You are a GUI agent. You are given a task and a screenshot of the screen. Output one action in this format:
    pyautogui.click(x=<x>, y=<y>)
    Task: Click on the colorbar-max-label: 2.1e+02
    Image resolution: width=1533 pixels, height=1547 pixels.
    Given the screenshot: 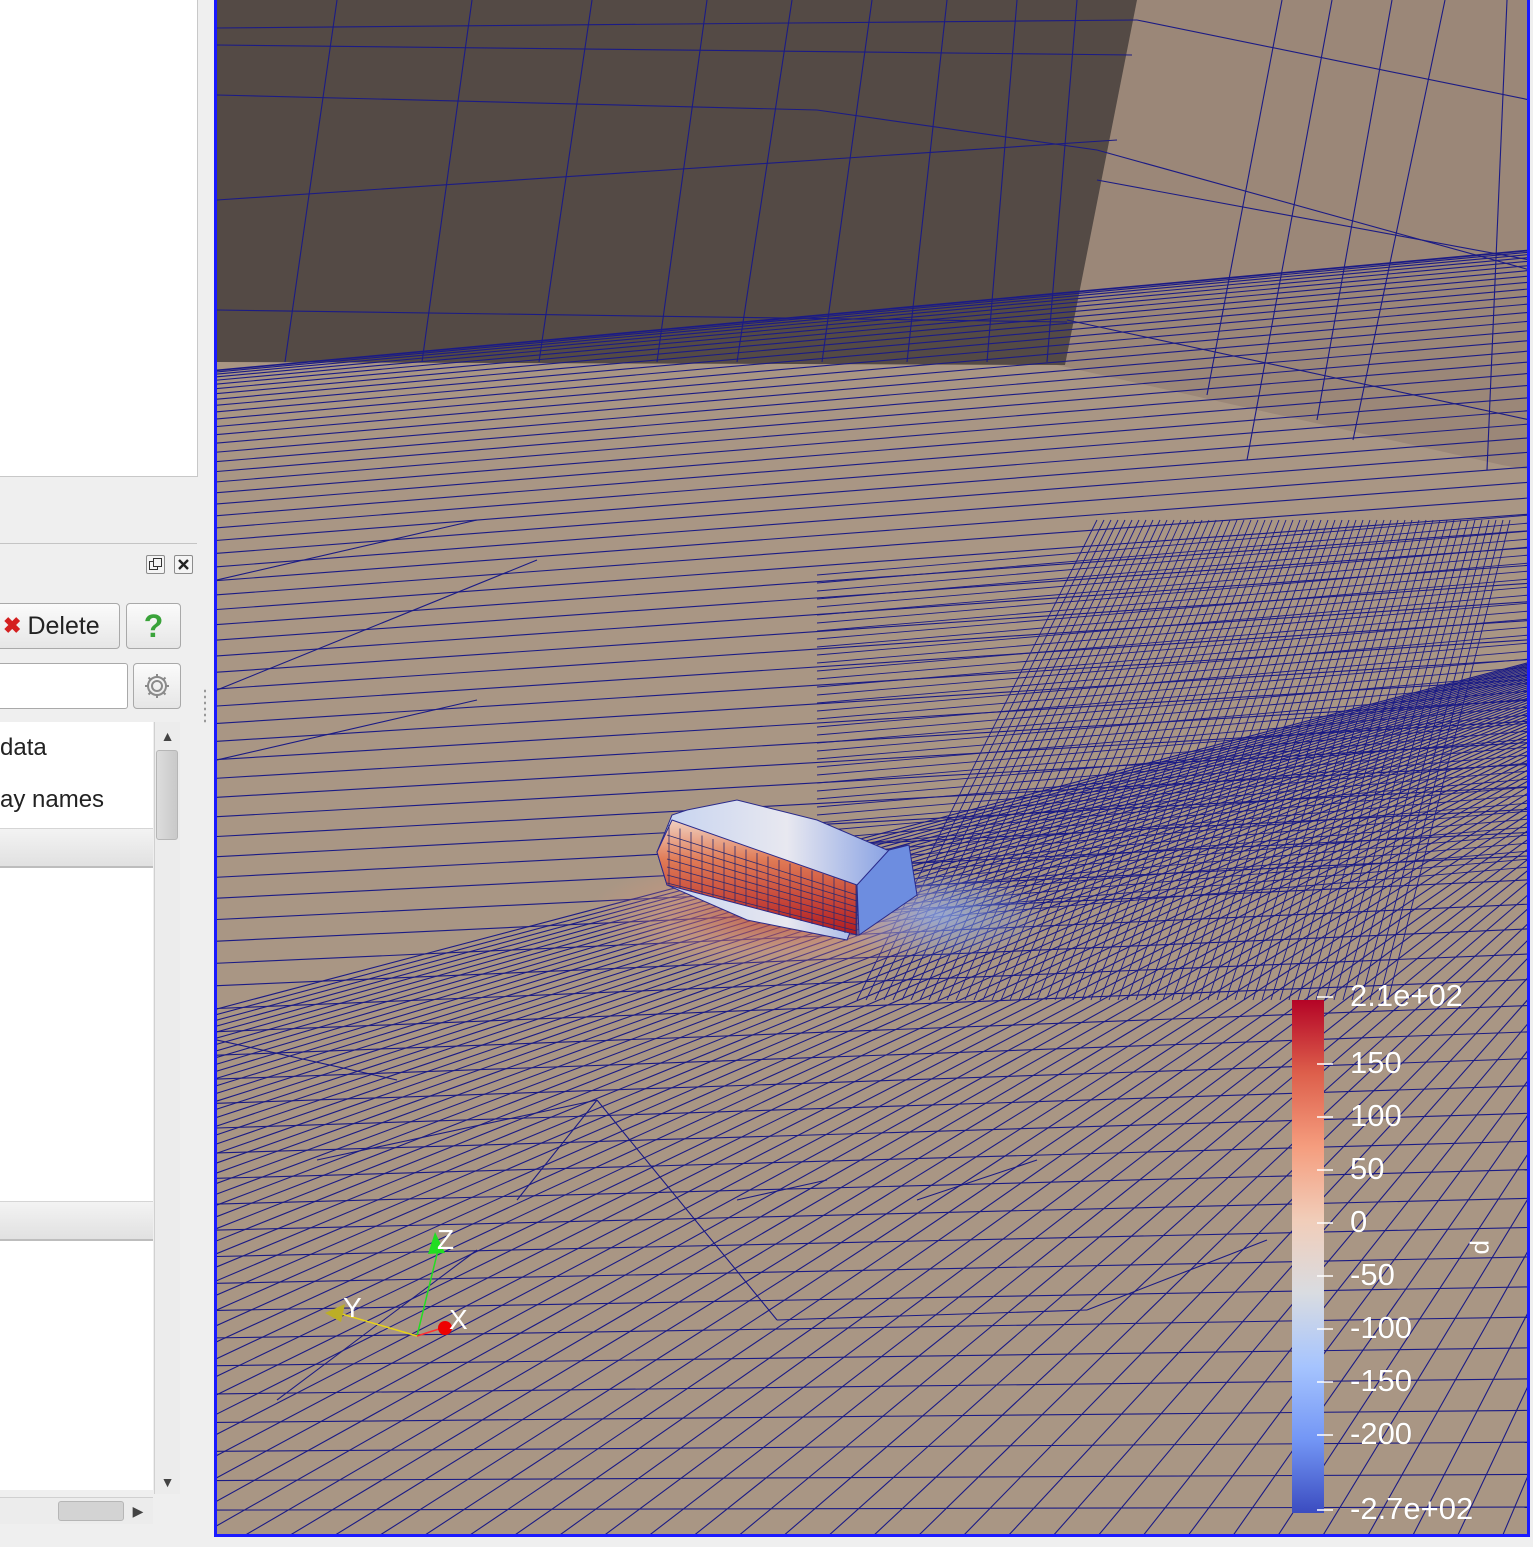 What is the action you would take?
    pyautogui.click(x=1406, y=995)
    